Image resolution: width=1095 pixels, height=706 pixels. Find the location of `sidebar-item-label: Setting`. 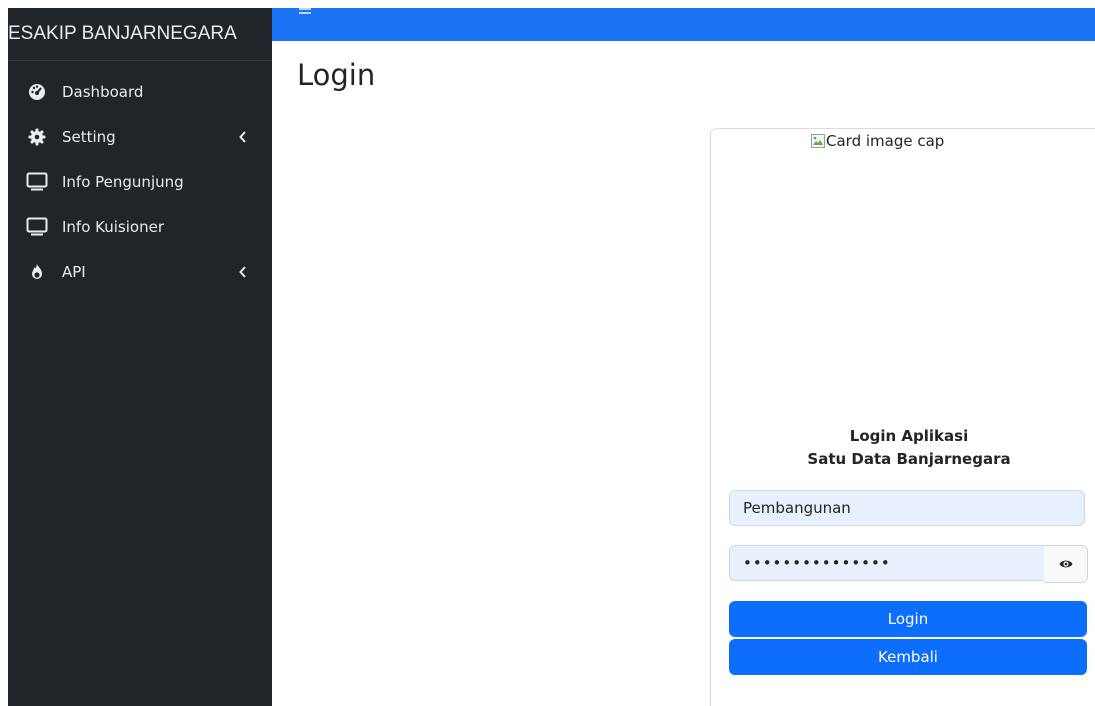

sidebar-item-label: Setting is located at coordinates (89, 136).